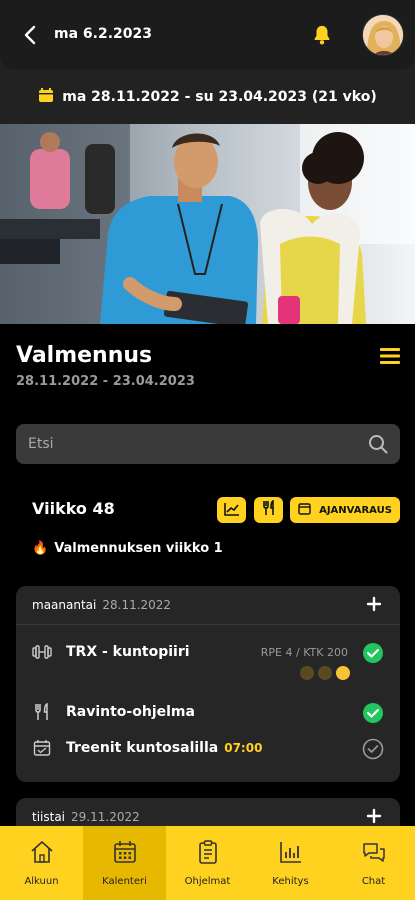 This screenshot has width=415, height=900. I want to click on bar-chart-icon, so click(291, 853).